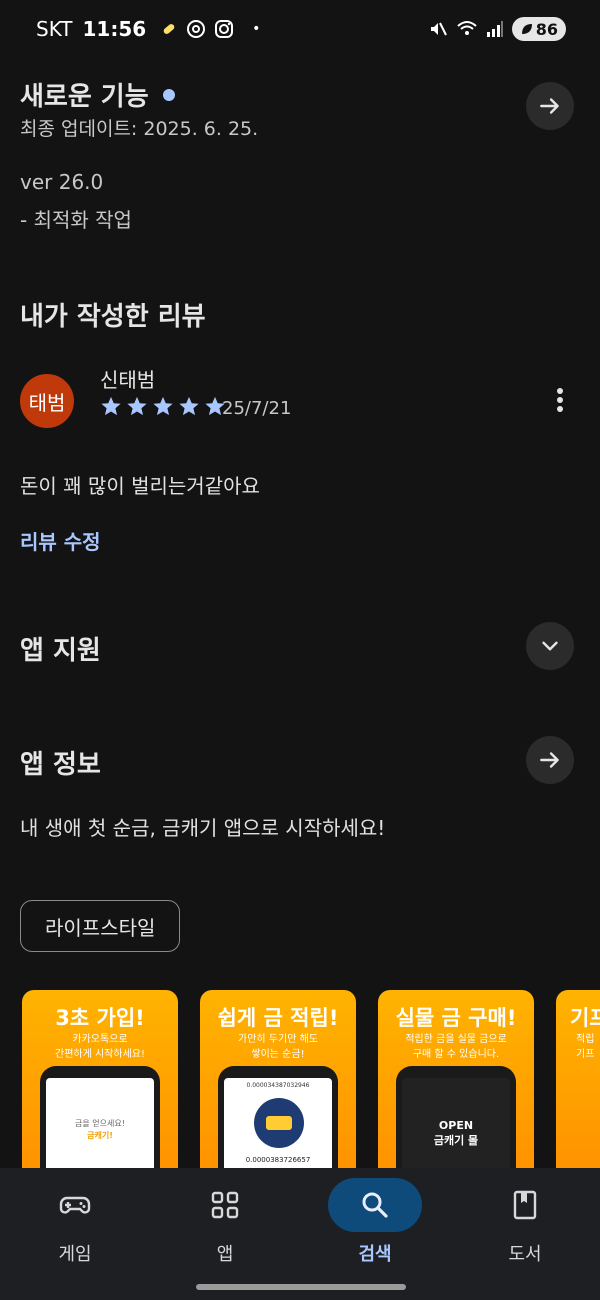  What do you see at coordinates (140, 486) in the screenshot?
I see `review-body: 돈이 꽤 많이 벌리는거같아요` at bounding box center [140, 486].